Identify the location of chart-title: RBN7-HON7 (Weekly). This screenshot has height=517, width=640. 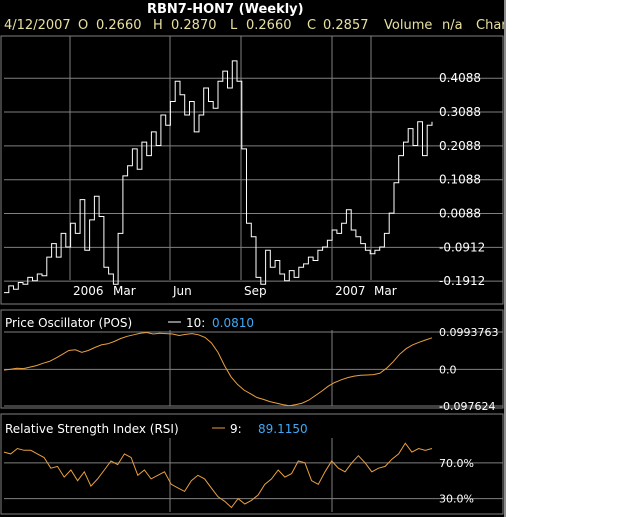
(225, 9).